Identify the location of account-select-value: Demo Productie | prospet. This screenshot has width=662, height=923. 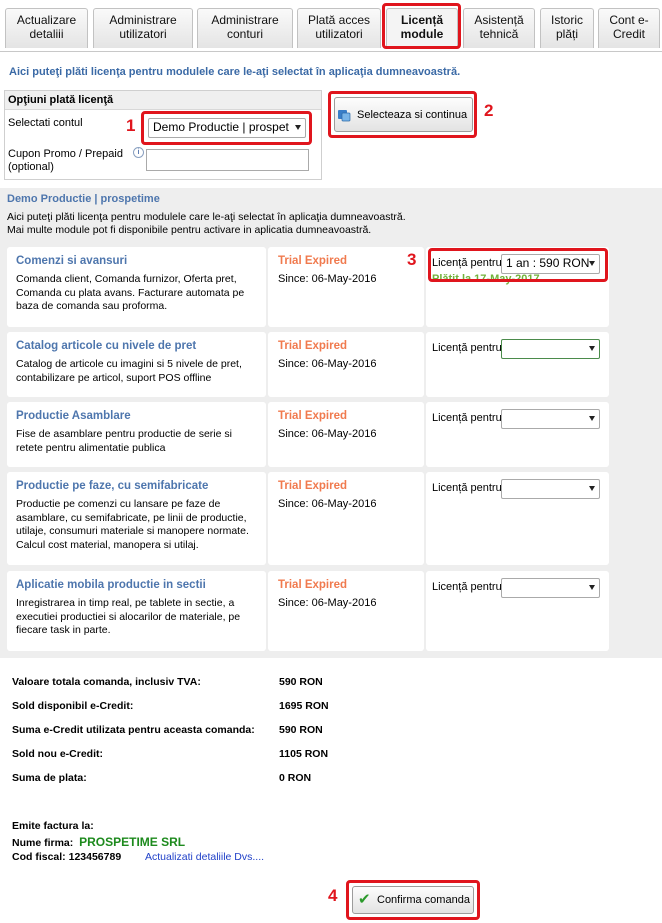
(221, 127).